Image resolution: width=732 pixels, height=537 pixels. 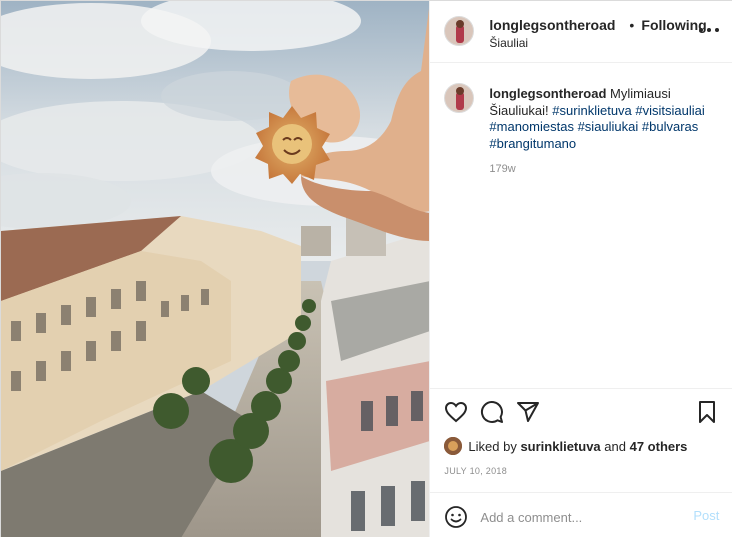 I want to click on likes-summary: Liked by surinklietuva and 47 others, so click(x=565, y=446).